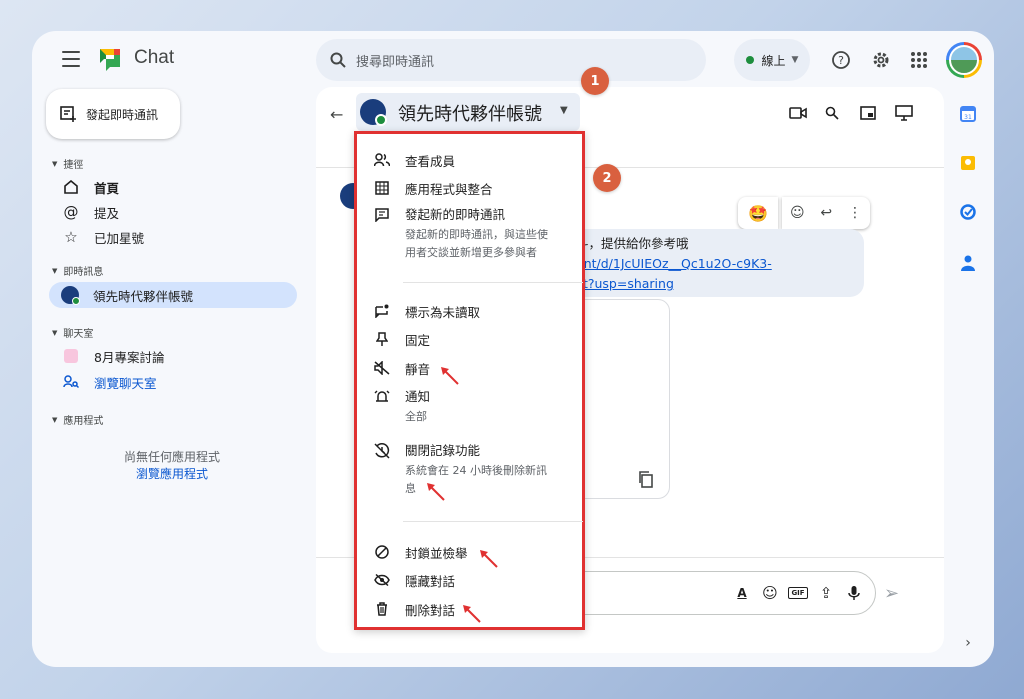 The height and width of the screenshot is (699, 1024). What do you see at coordinates (968, 117) in the screenshot?
I see `svg-text: 31` at bounding box center [968, 117].